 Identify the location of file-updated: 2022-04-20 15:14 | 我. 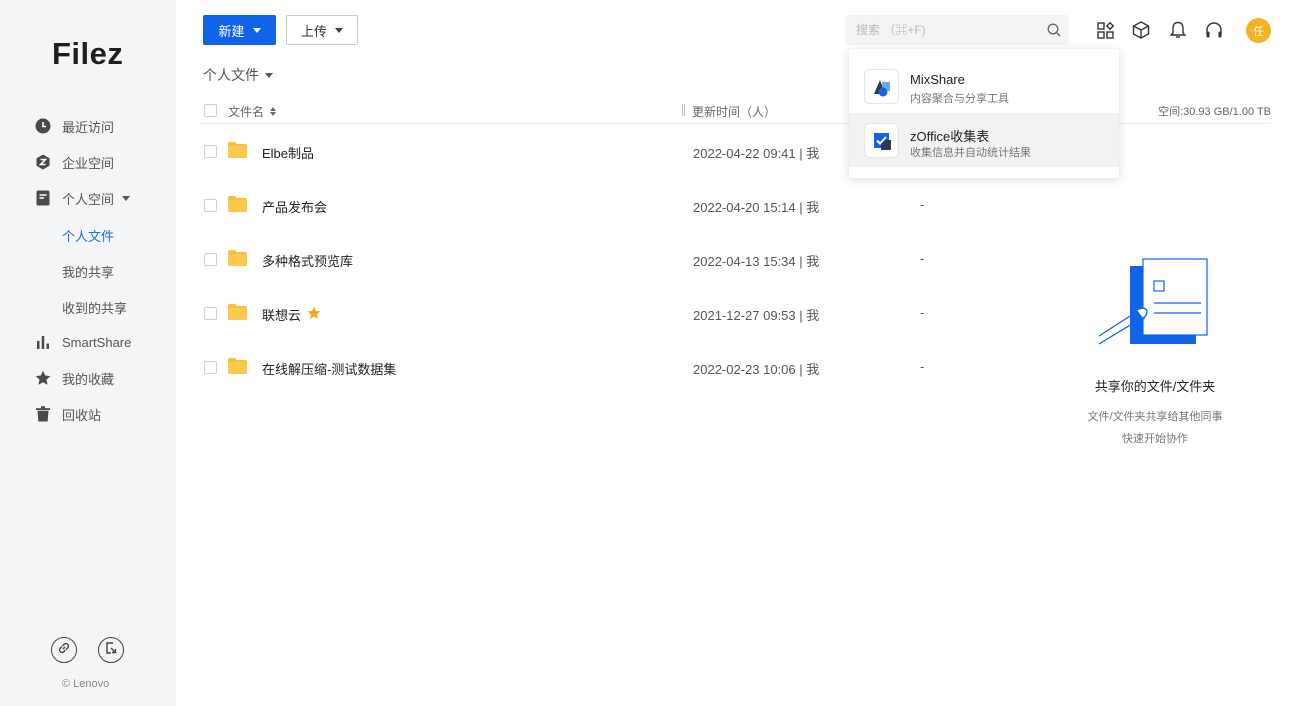
(756, 207).